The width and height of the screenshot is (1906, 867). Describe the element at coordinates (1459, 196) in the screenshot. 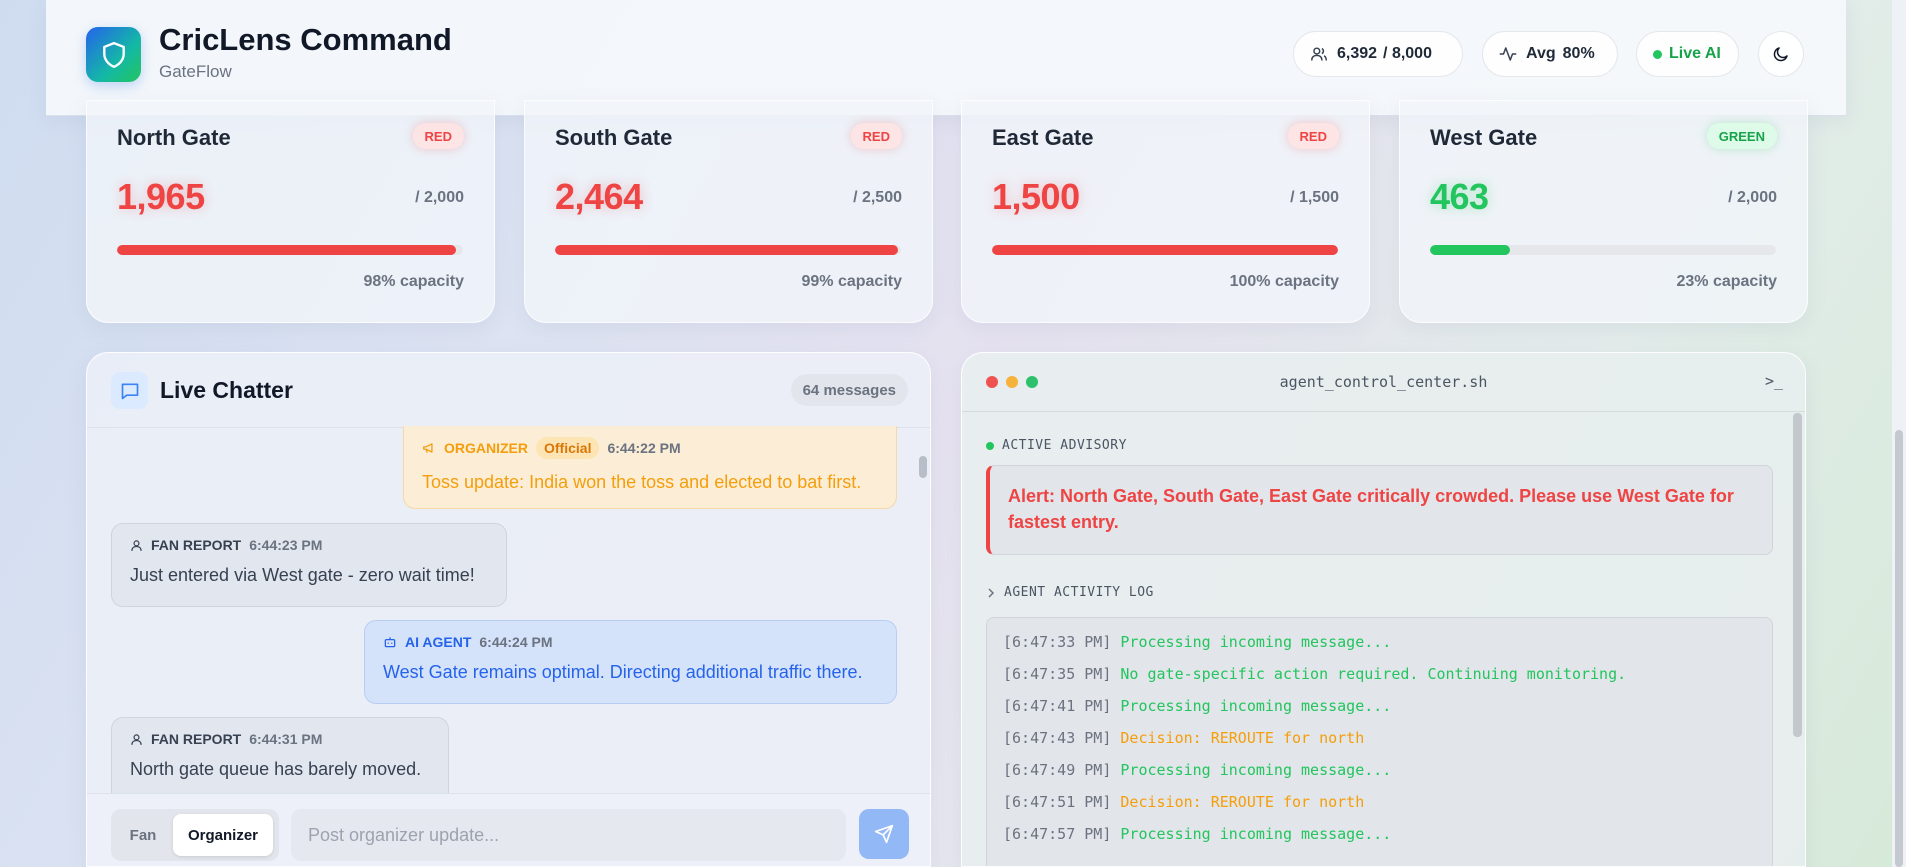

I see `gate-count: 463` at that location.